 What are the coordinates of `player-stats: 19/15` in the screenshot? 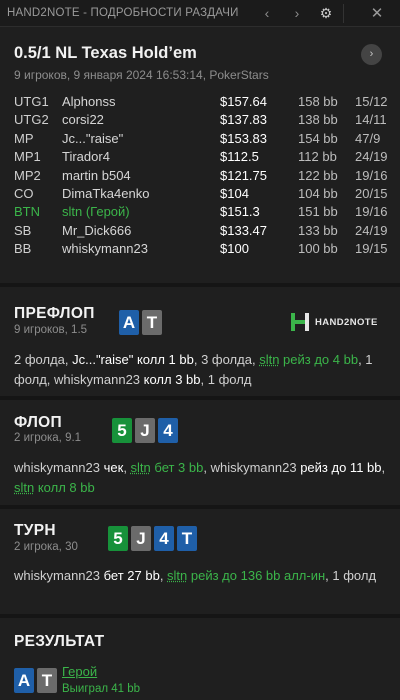 It's located at (371, 249).